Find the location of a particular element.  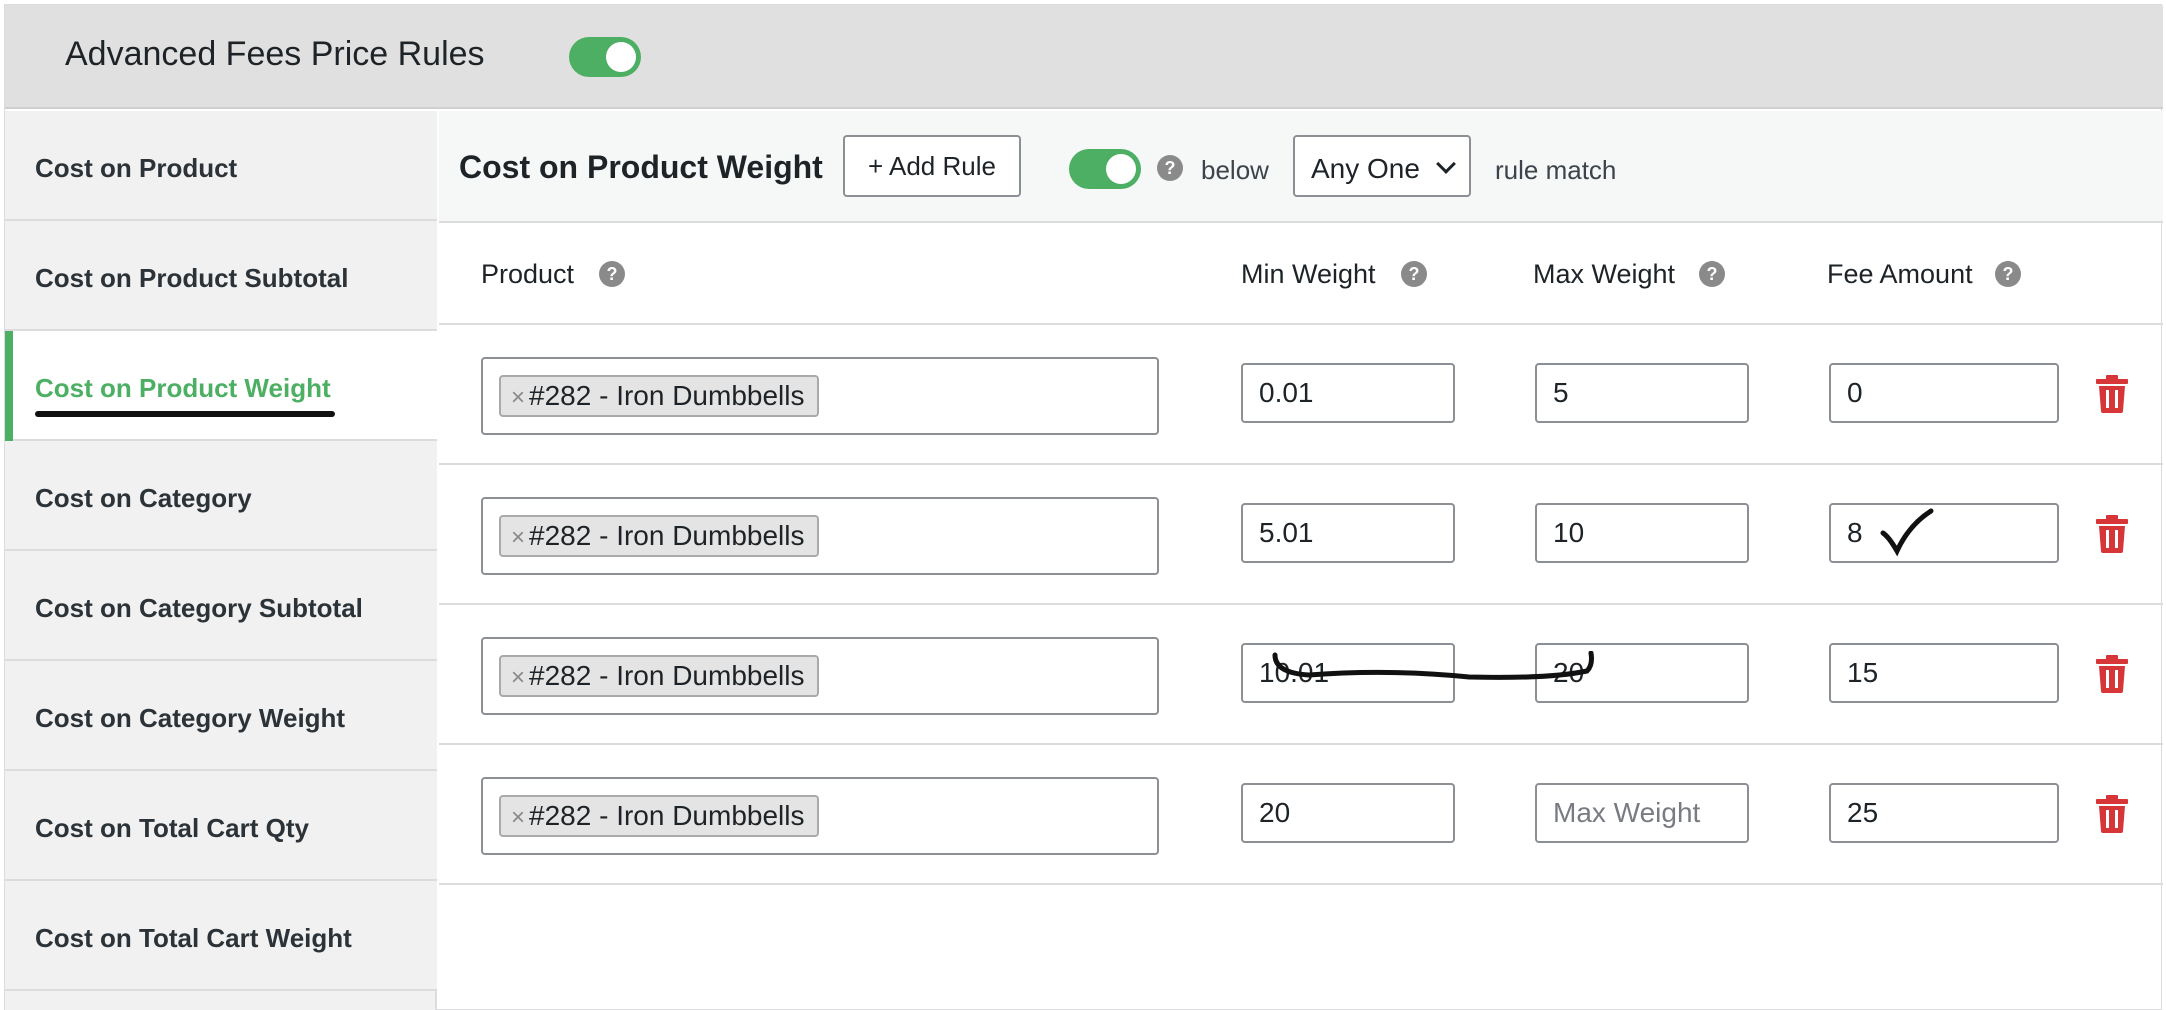

sidebar-item-label: Cost on Total Cart Qty is located at coordinates (172, 828).